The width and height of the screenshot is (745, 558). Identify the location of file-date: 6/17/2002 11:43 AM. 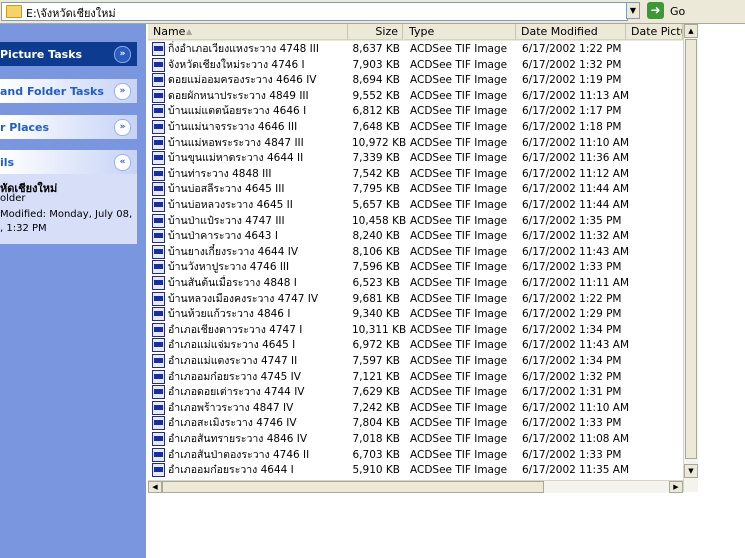
(576, 345).